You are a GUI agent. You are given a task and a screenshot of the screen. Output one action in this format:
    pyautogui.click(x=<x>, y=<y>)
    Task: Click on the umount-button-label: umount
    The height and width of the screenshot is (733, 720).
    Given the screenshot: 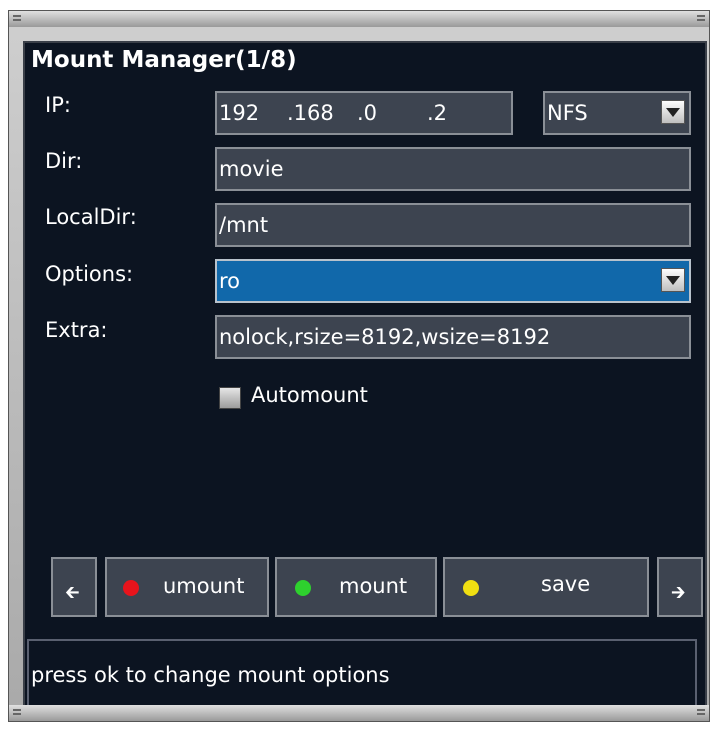 What is the action you would take?
    pyautogui.click(x=204, y=586)
    